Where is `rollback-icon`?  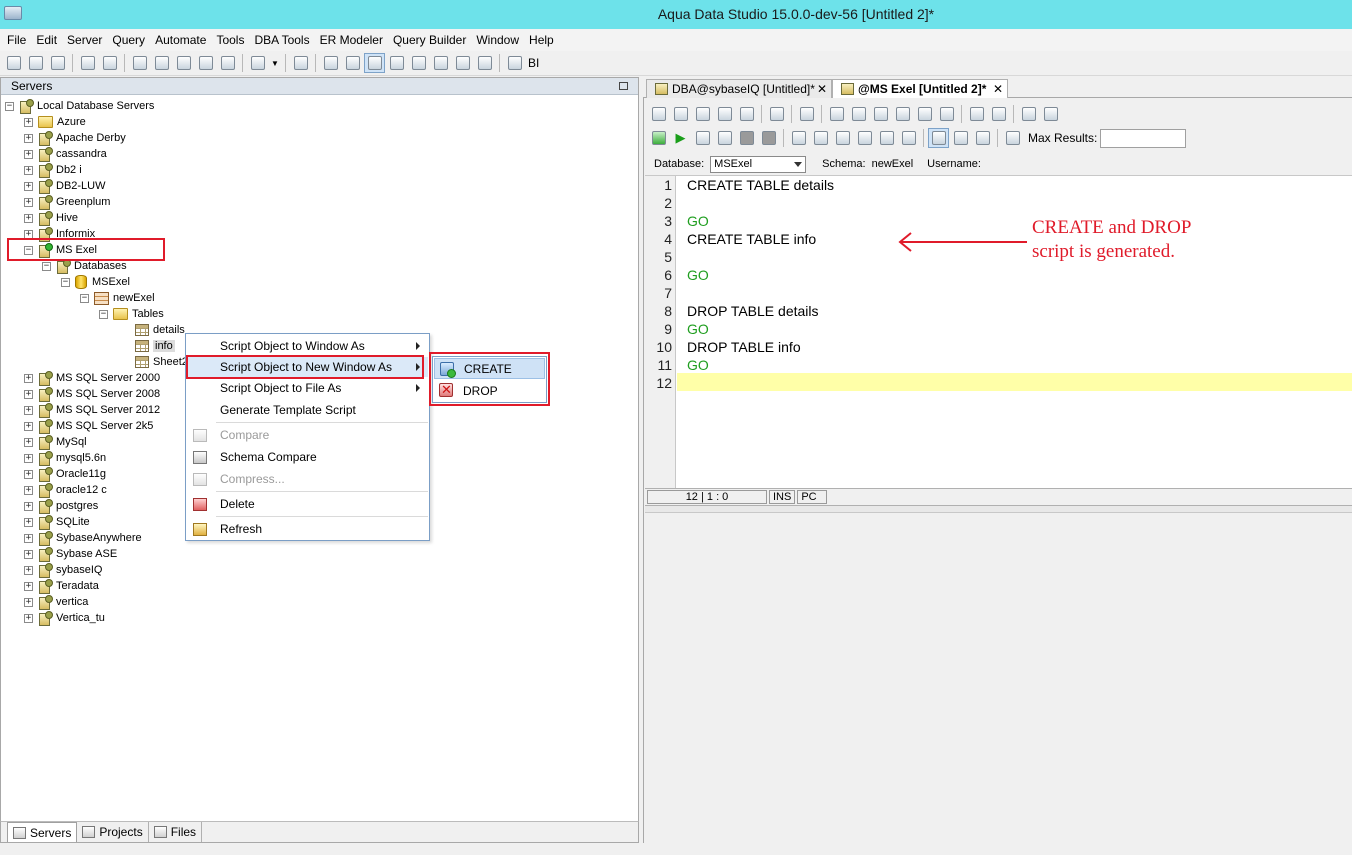 rollback-icon is located at coordinates (820, 138).